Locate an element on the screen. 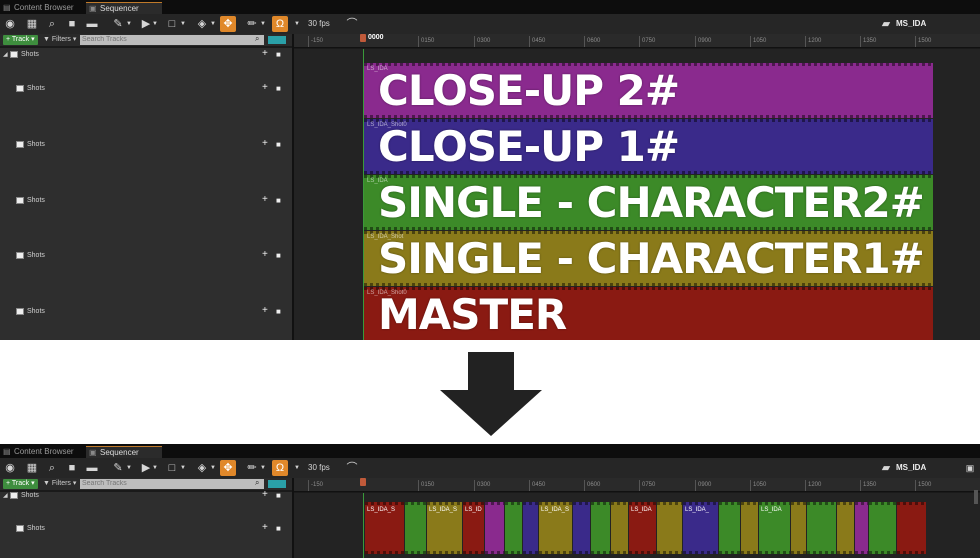 Image resolution: width=980 pixels, height=558 pixels. shot-clip: LS_ID is located at coordinates (473, 528).